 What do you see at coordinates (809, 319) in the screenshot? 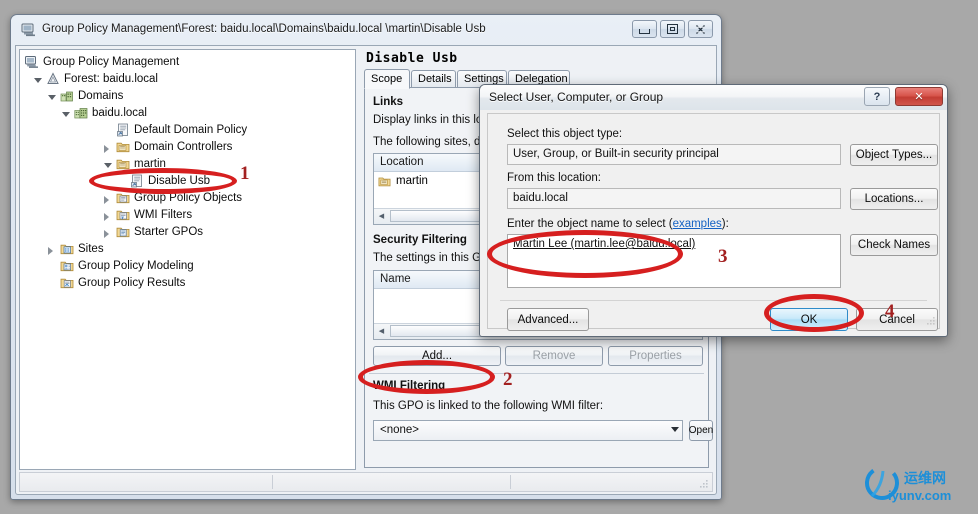
I see `ok-button: OK` at bounding box center [809, 319].